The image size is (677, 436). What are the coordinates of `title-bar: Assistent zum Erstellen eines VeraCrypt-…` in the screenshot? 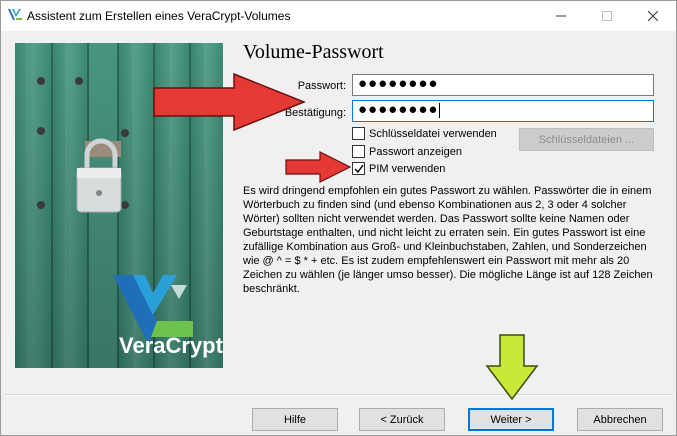 It's located at (338, 16).